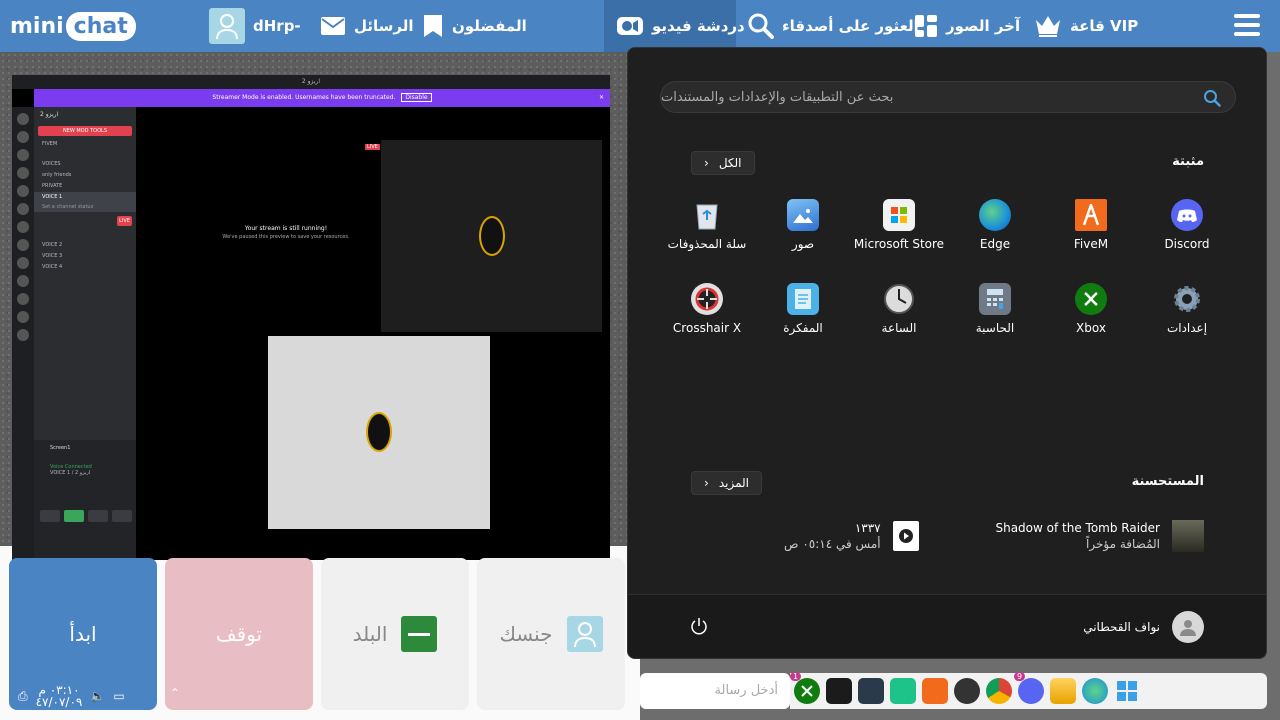 This screenshot has height=720, width=1280. What do you see at coordinates (1048, 26) in the screenshot?
I see `crown-icon` at bounding box center [1048, 26].